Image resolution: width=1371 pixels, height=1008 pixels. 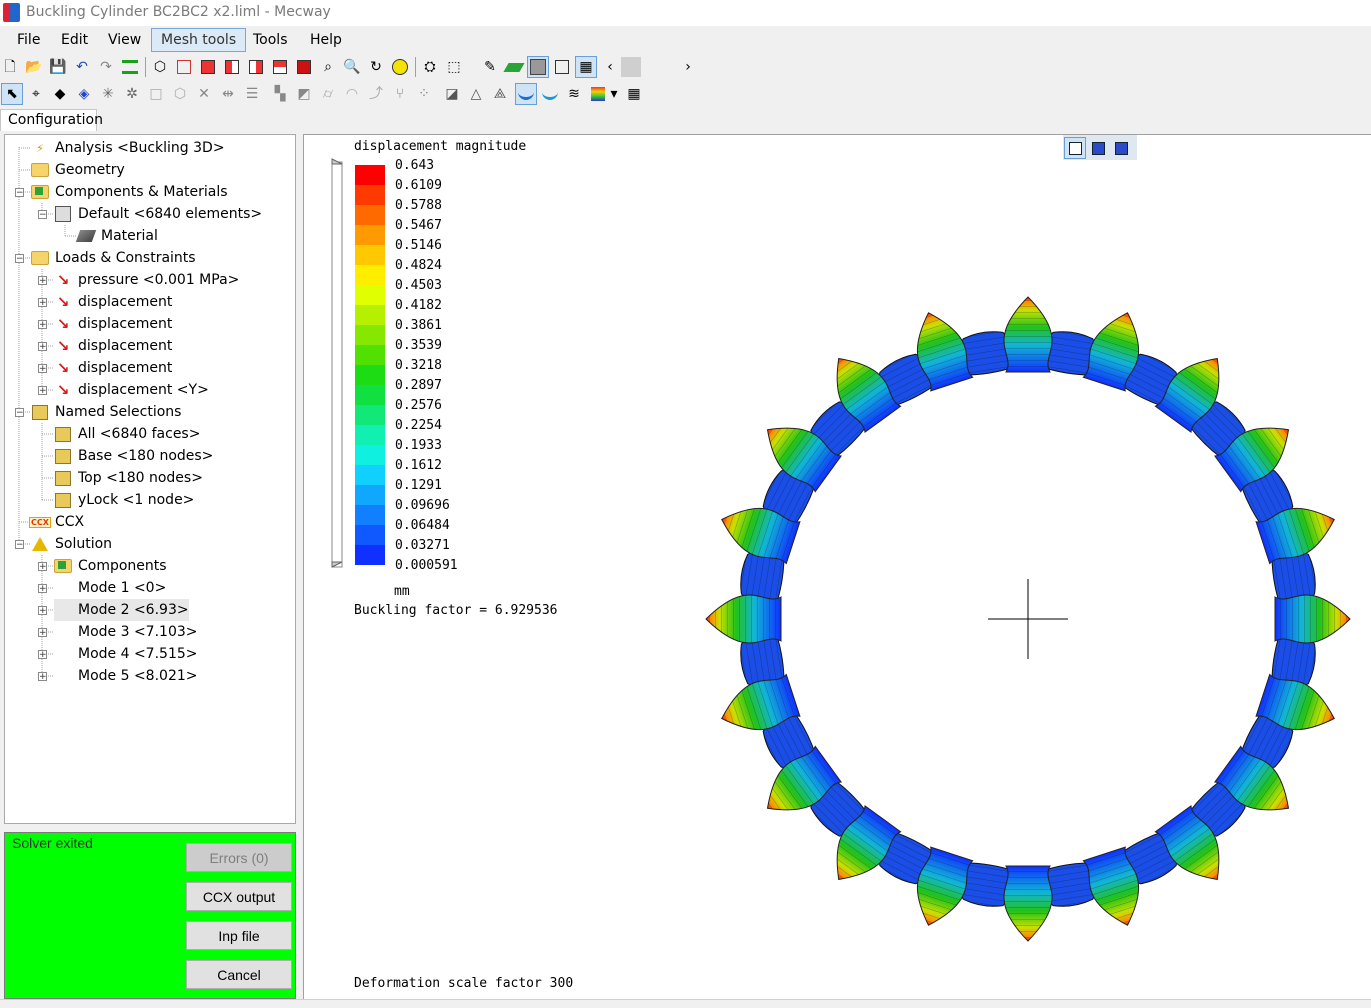 What do you see at coordinates (51, 120) in the screenshot?
I see `tab-configuration: Configuration` at bounding box center [51, 120].